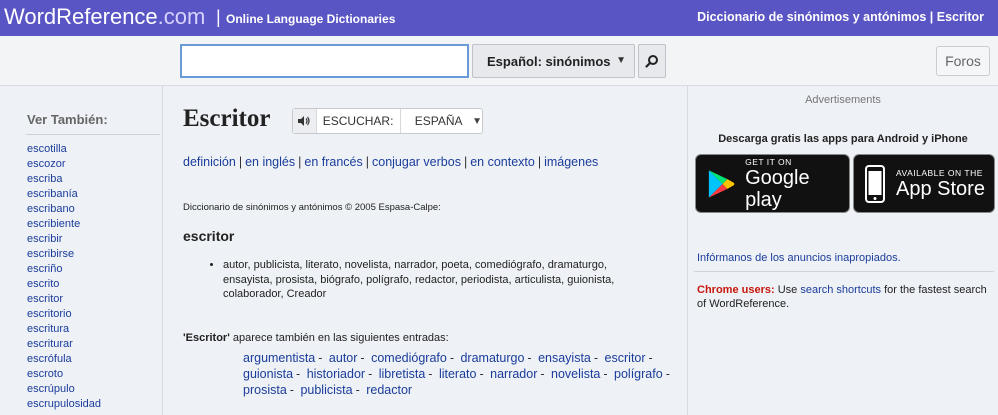 Image resolution: width=998 pixels, height=415 pixels. I want to click on dropdown-caret-icon: ▼, so click(621, 60).